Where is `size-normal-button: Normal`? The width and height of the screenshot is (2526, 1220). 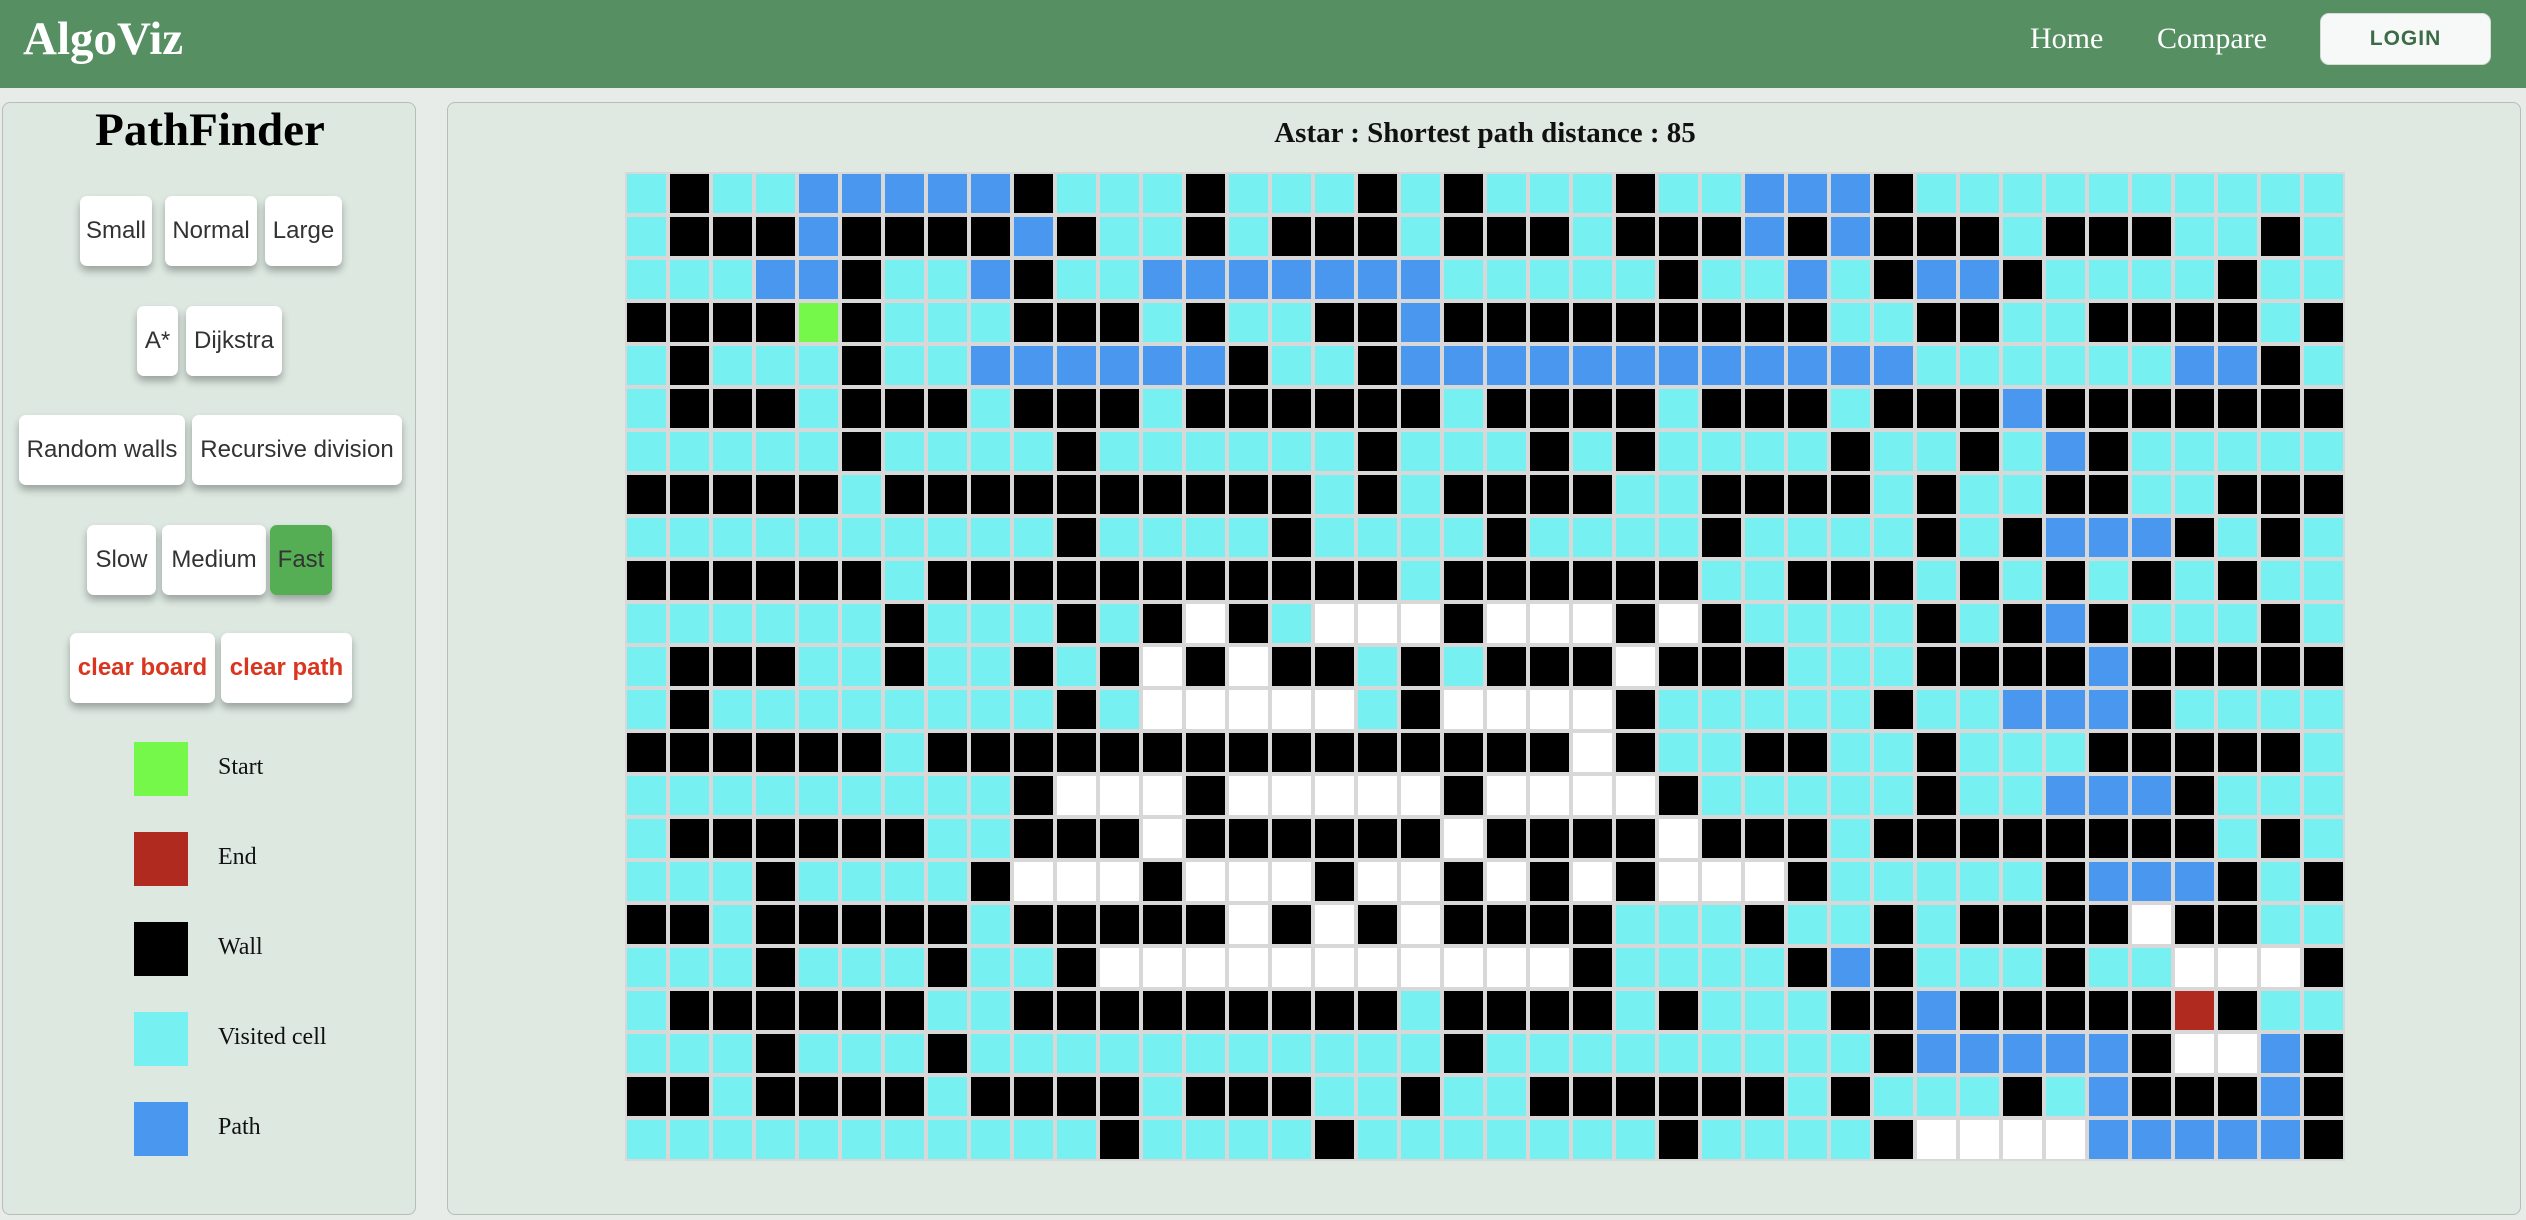 size-normal-button: Normal is located at coordinates (211, 231).